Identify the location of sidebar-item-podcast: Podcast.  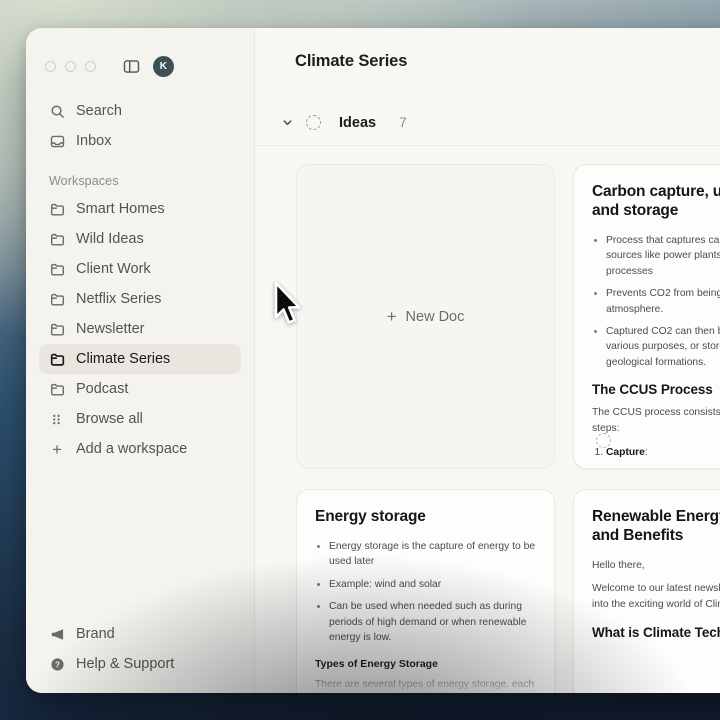
(140, 389).